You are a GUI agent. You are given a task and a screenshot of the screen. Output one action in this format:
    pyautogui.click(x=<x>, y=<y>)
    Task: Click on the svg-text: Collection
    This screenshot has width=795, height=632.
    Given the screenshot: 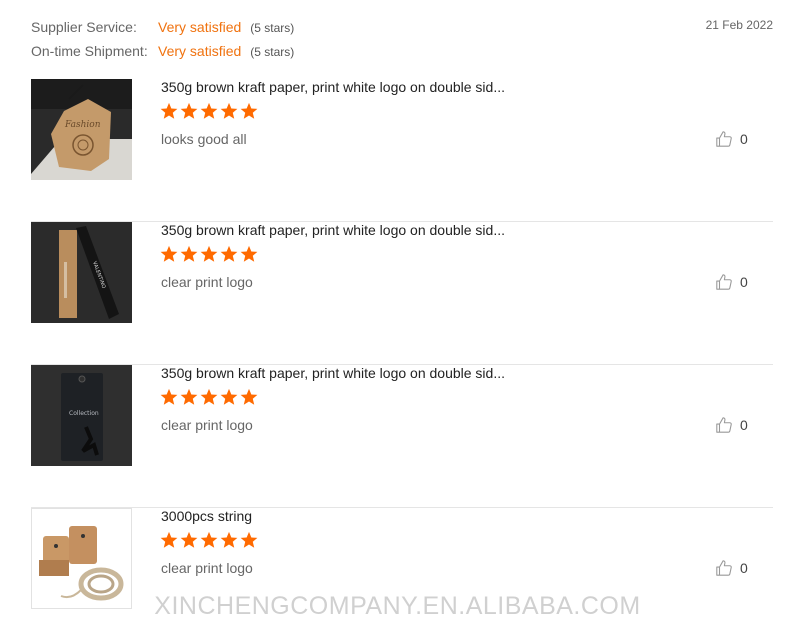 What is the action you would take?
    pyautogui.click(x=84, y=413)
    